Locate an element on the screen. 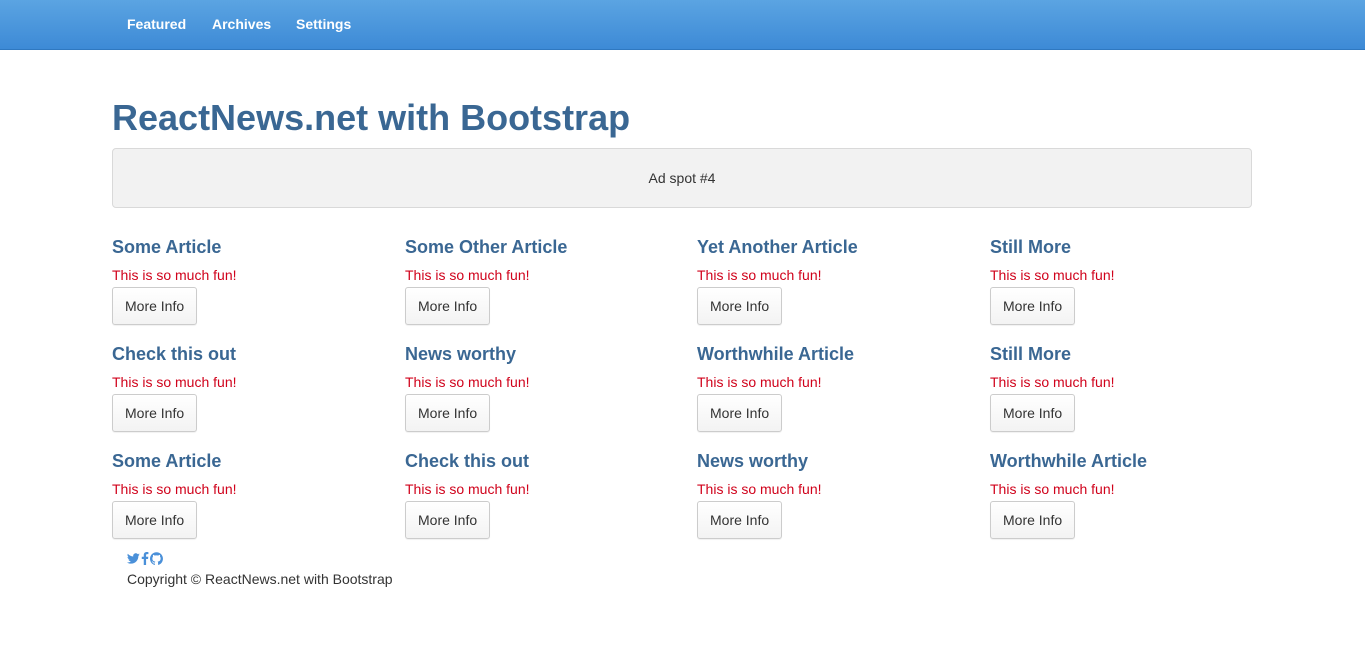 The height and width of the screenshot is (666, 1365). article-title: Some Other Article is located at coordinates (486, 247).